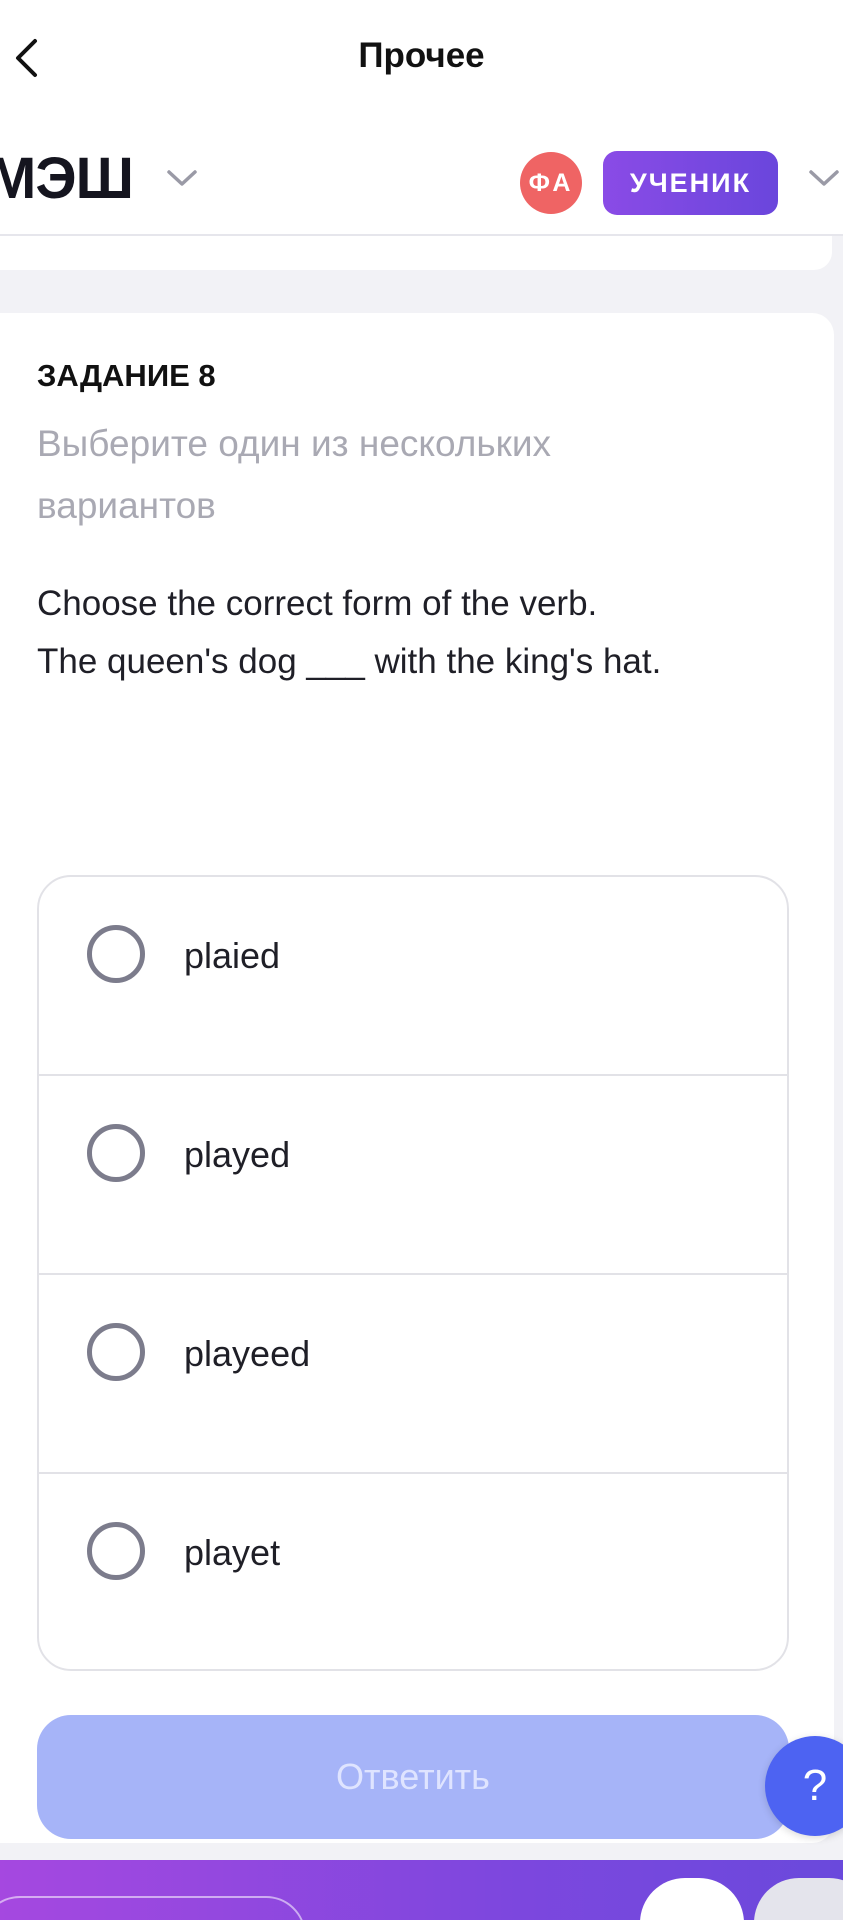 Image resolution: width=843 pixels, height=1920 pixels. Describe the element at coordinates (126, 375) in the screenshot. I see `task-number: ЗАДАНИЕ 8` at that location.